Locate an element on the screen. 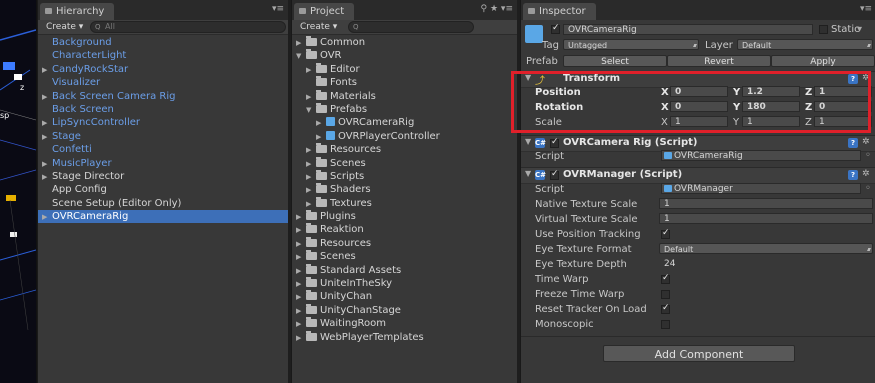 The image size is (875, 383). virtual-texture-scale-field: 1 is located at coordinates (766, 218).